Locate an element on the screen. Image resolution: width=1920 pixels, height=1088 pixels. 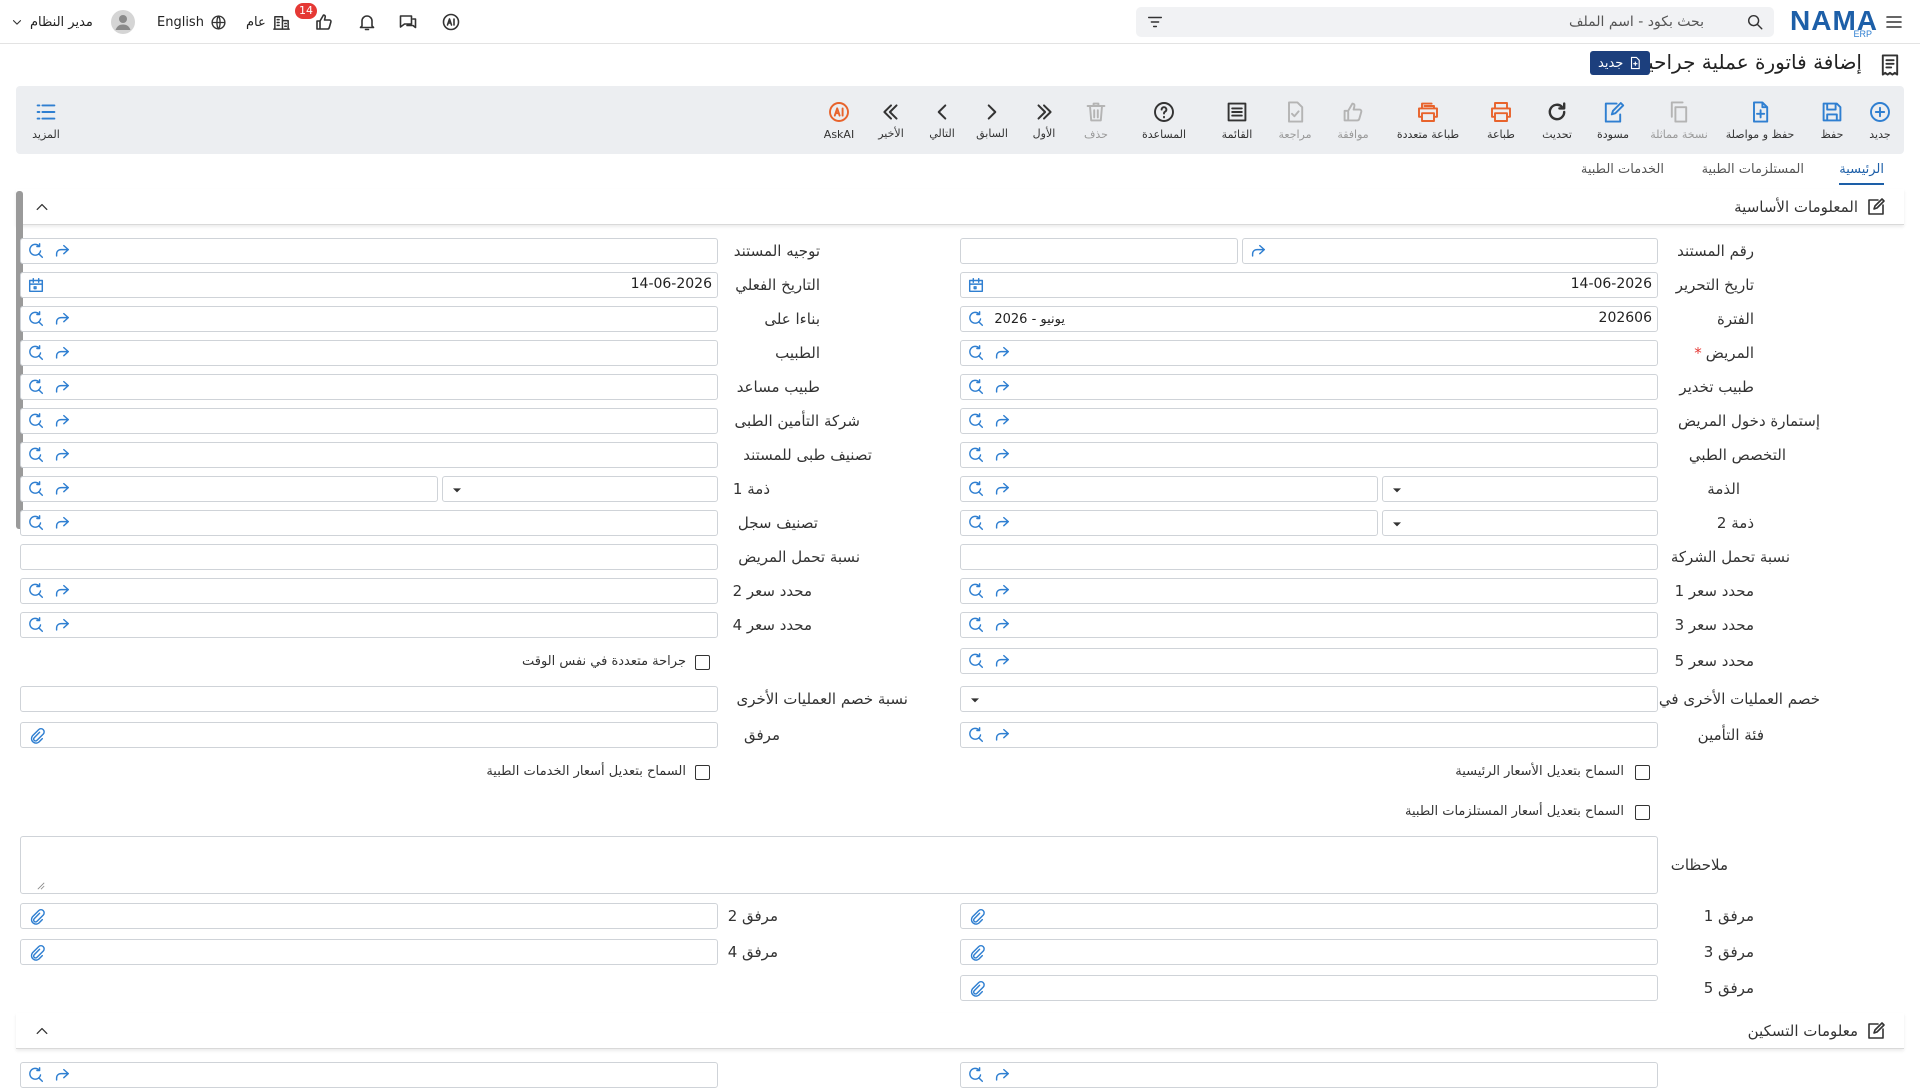
global-search is located at coordinates (1455, 22).